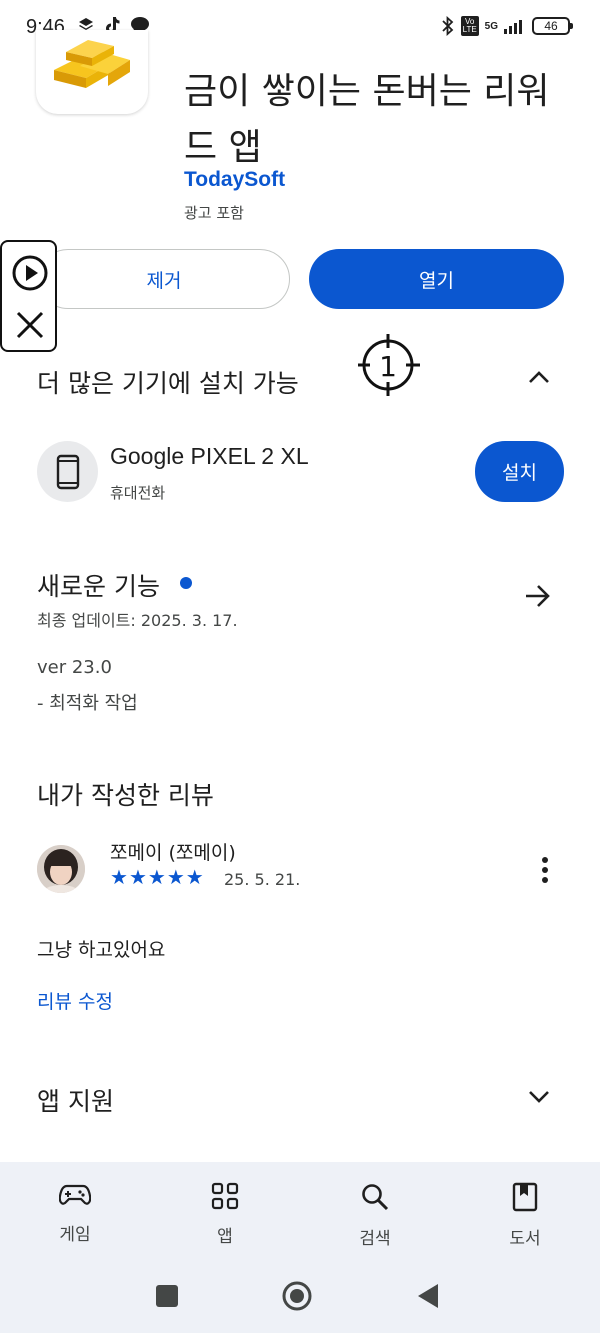 Image resolution: width=600 pixels, height=1333 pixels. What do you see at coordinates (262, 879) in the screenshot?
I see `review-date: 25. 5. 21.` at bounding box center [262, 879].